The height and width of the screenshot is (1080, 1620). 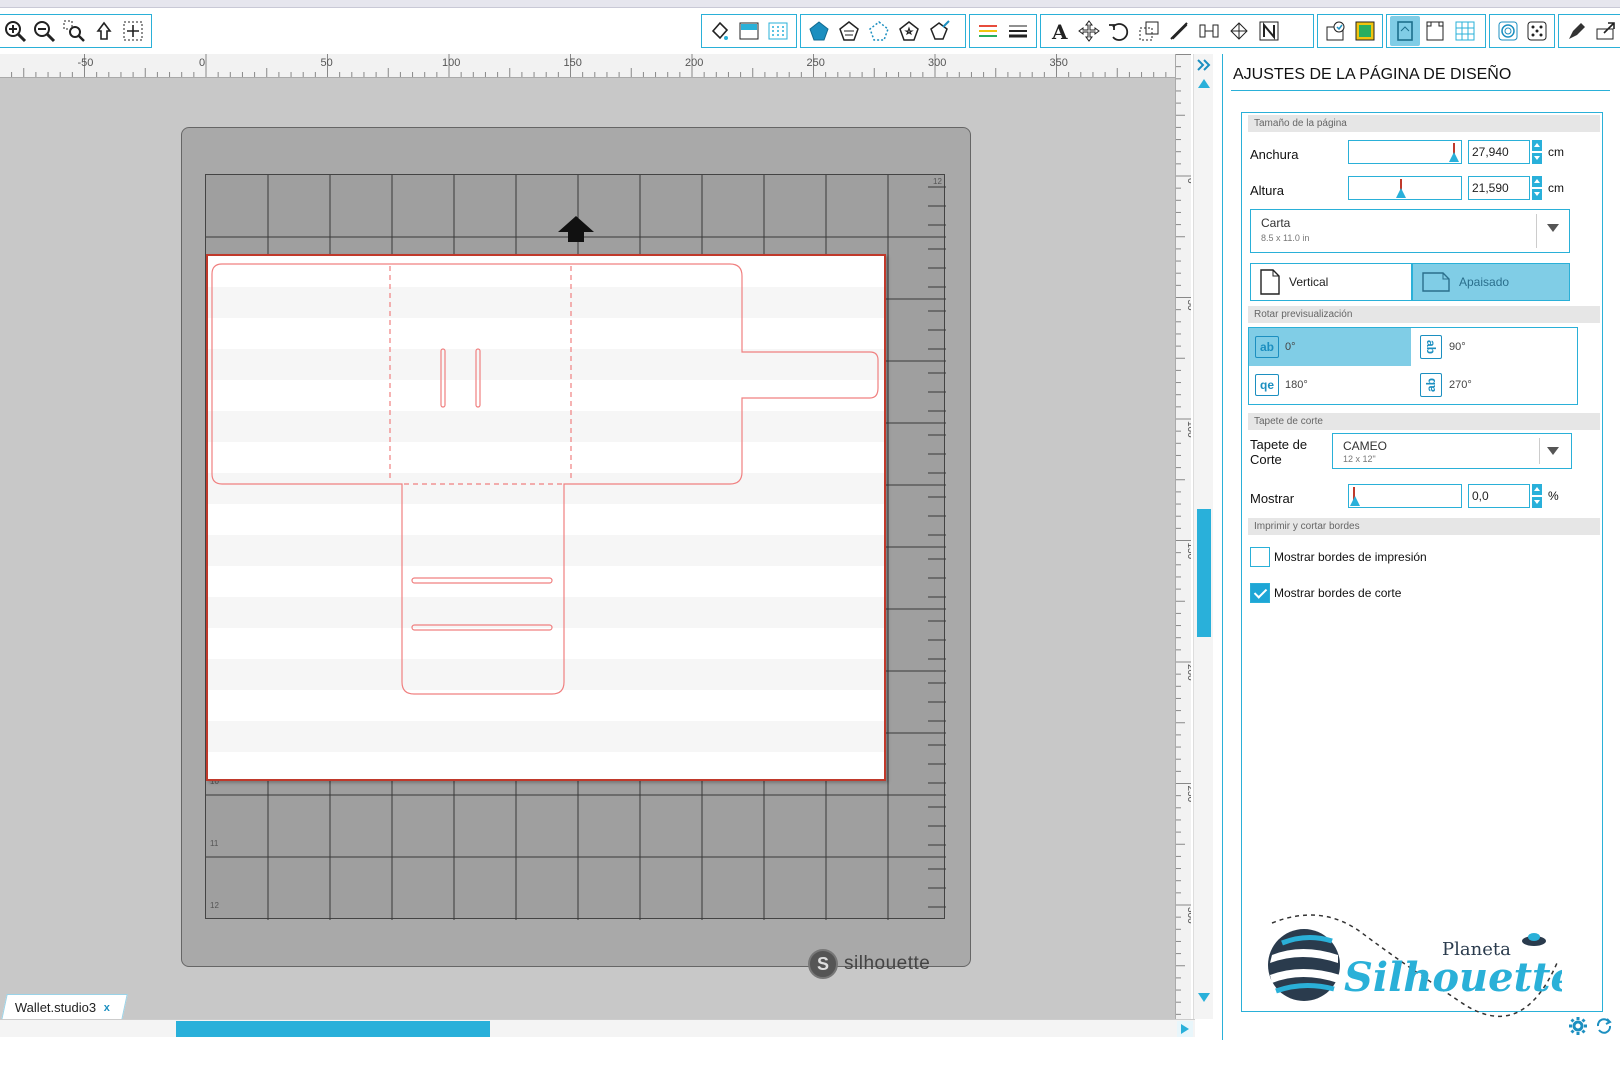 What do you see at coordinates (1285, 238) in the screenshot?
I see `page-size-dimensions: 8.5 x 11.0 in` at bounding box center [1285, 238].